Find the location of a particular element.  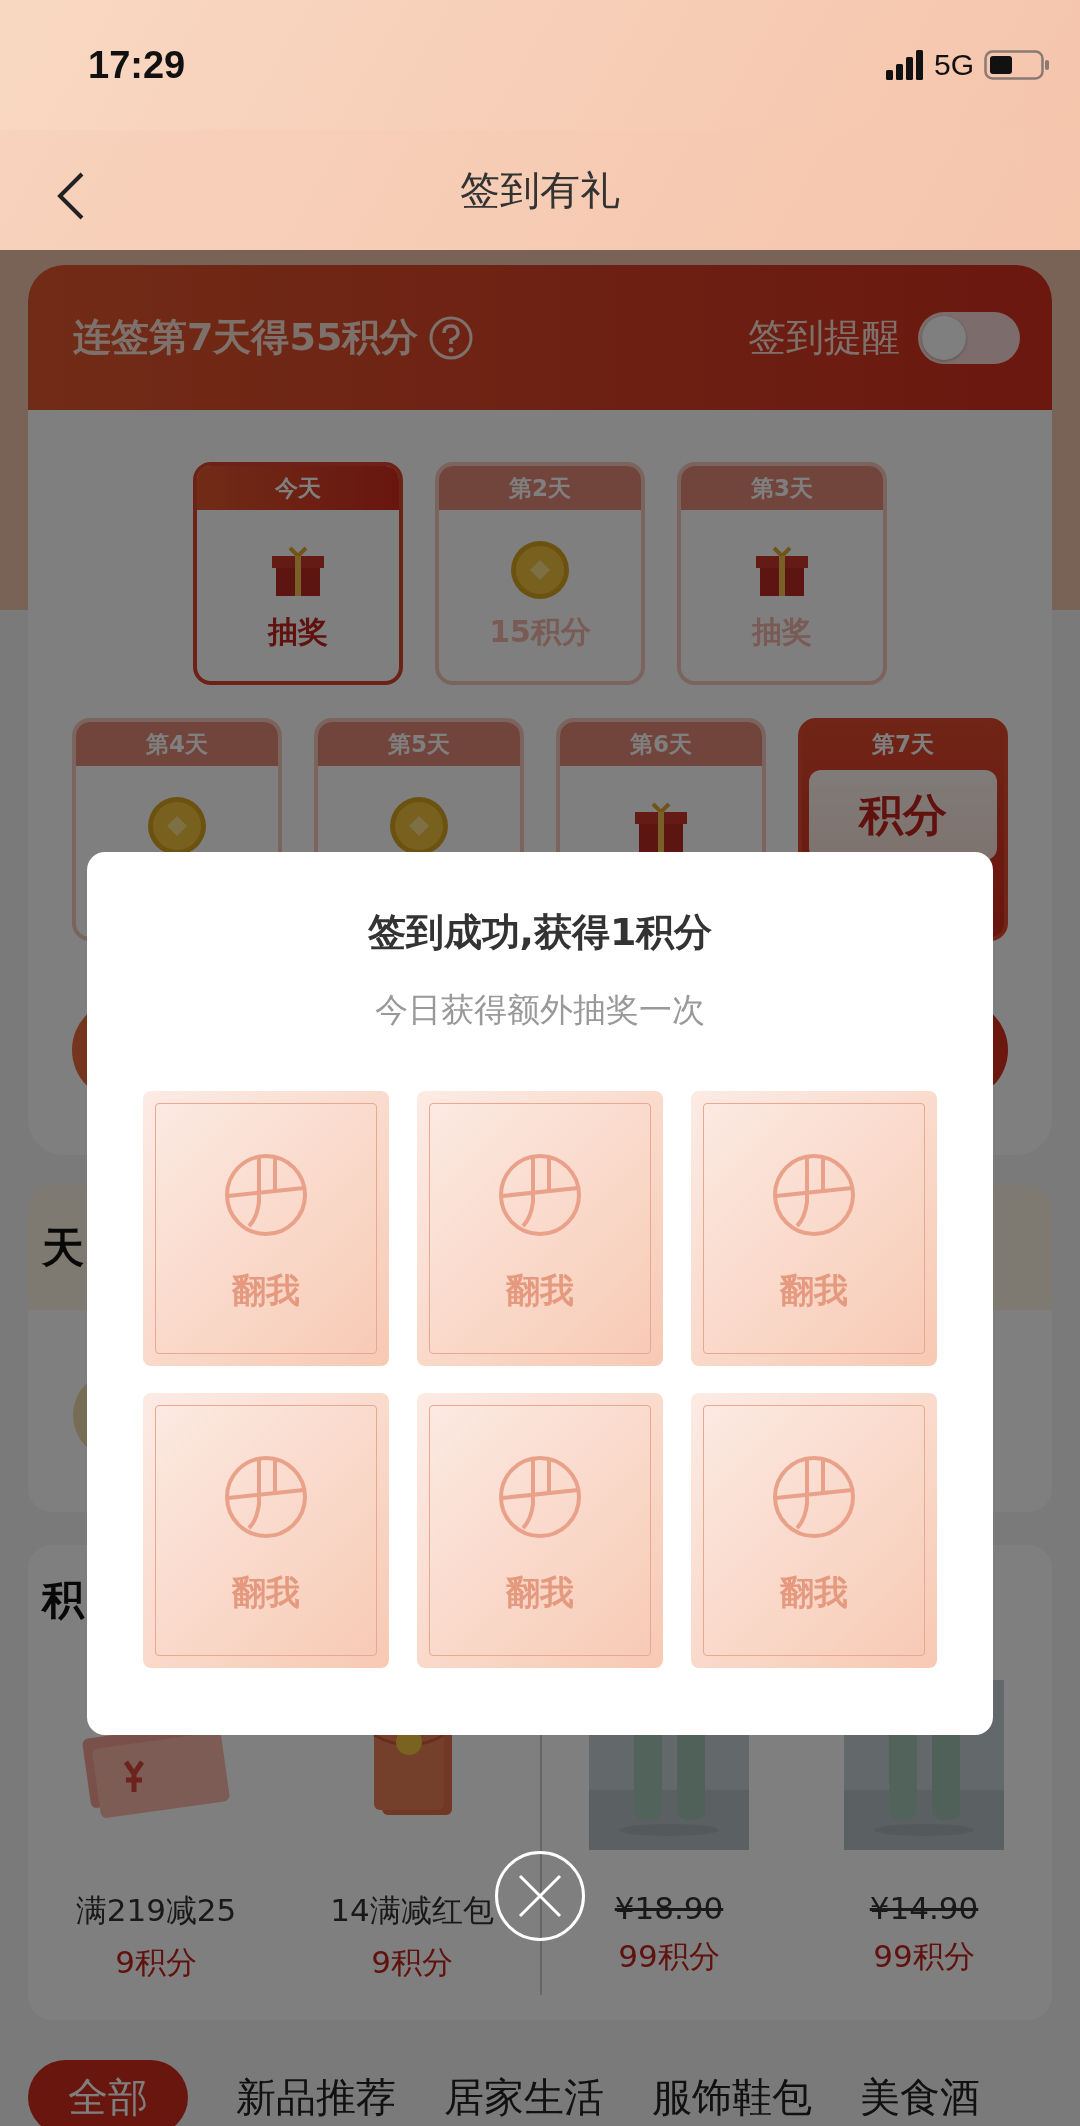

reminder-label: 签到提醒 is located at coordinates (824, 337).